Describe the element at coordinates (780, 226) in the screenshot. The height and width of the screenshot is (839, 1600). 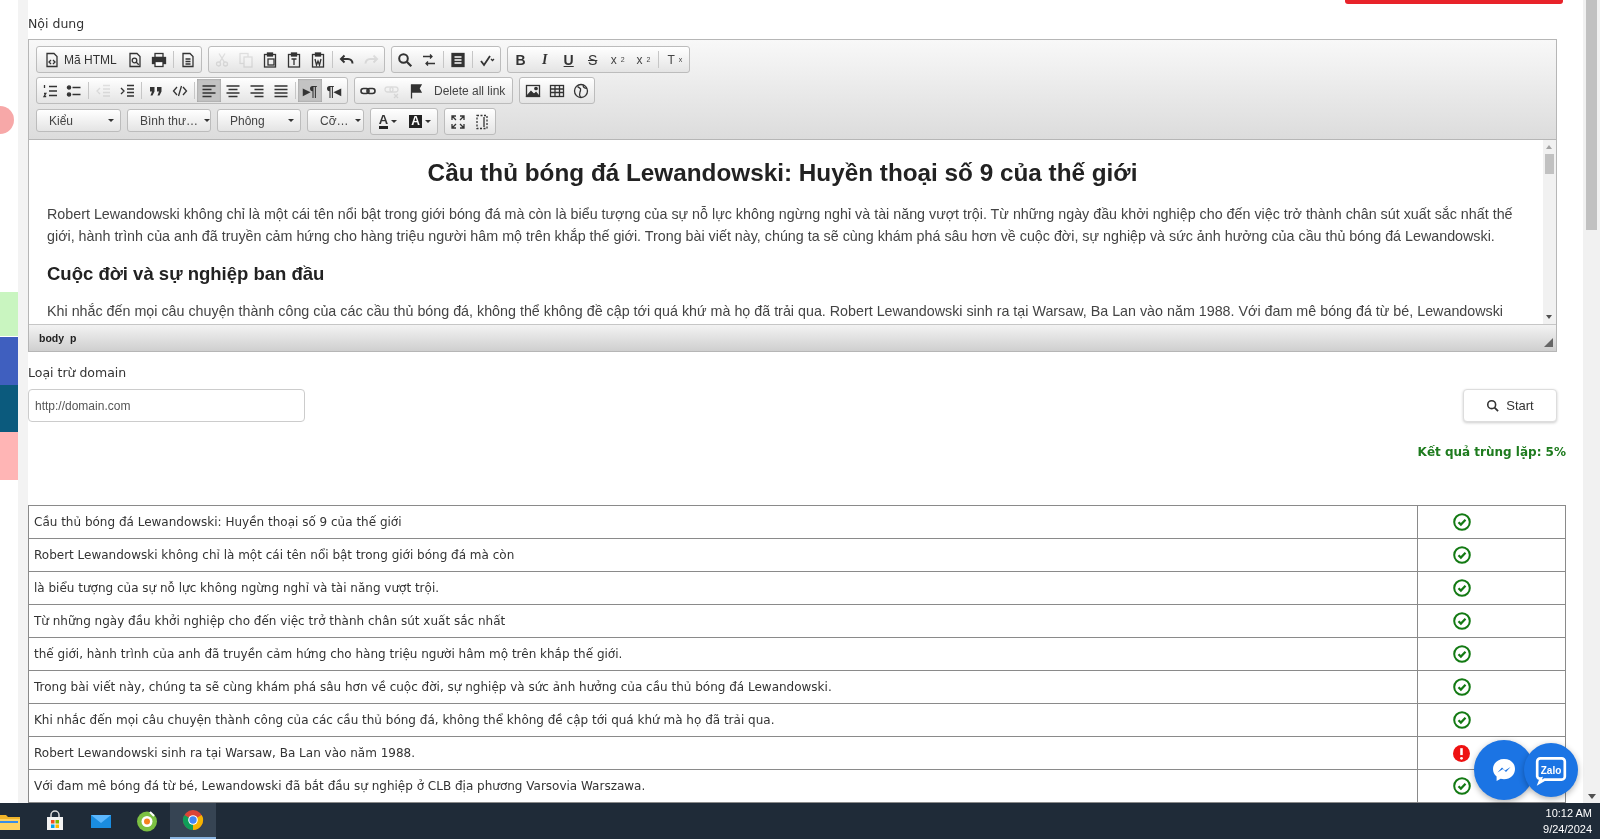
I see `paragraph: Robert Lewandowski không chỉ là một cái tên nổi bật trong giới bóng đá mà còn là biểu tượng của sự nỗ lực không ngừng nghỉ và tài năng vượt trội. Từ những ngày đầu khởi nghiệp cho đến việc trở thành chân sút xuất sắc nhất thế giới, hành trình của anh đã truyền cảm hứng cho hàng triệu người hâm mộ trên khắp thế giới. Trong bài viết này, chúng ta sẽ cùng khám phá sâu hơn về cuộc đời, sự nghiệp và sức ảnh hưởng của cầu thủ bóng đá Lewandowski.` at that location.